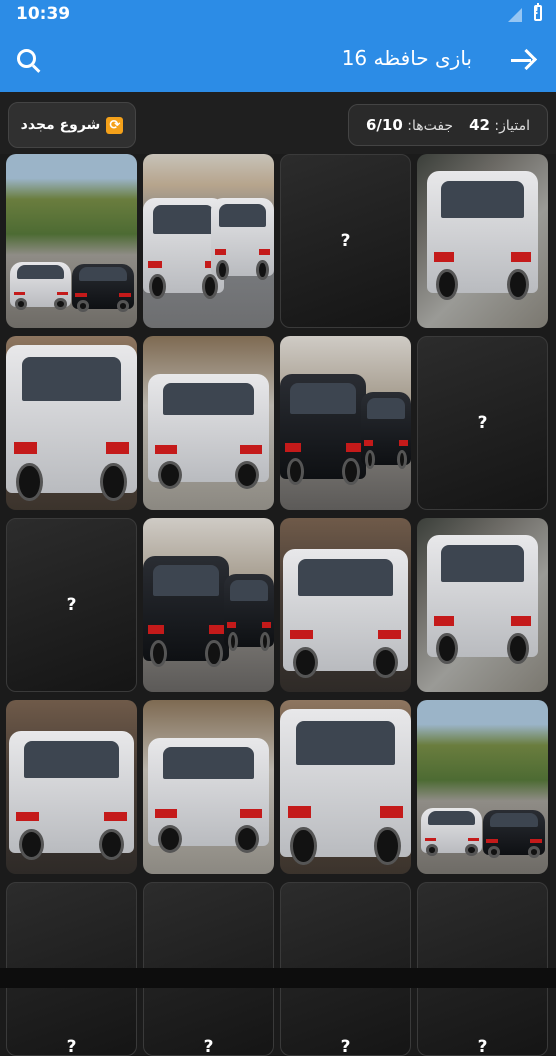  I want to click on score-display: امتیاز: 42, so click(499, 125).